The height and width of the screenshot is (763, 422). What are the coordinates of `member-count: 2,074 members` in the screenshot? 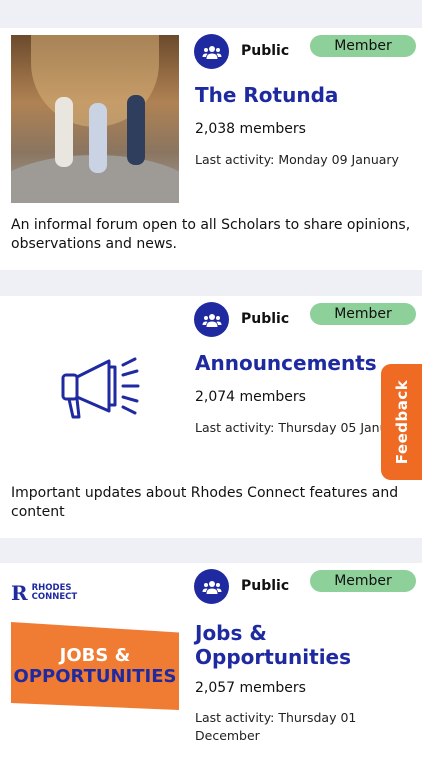 It's located at (250, 397).